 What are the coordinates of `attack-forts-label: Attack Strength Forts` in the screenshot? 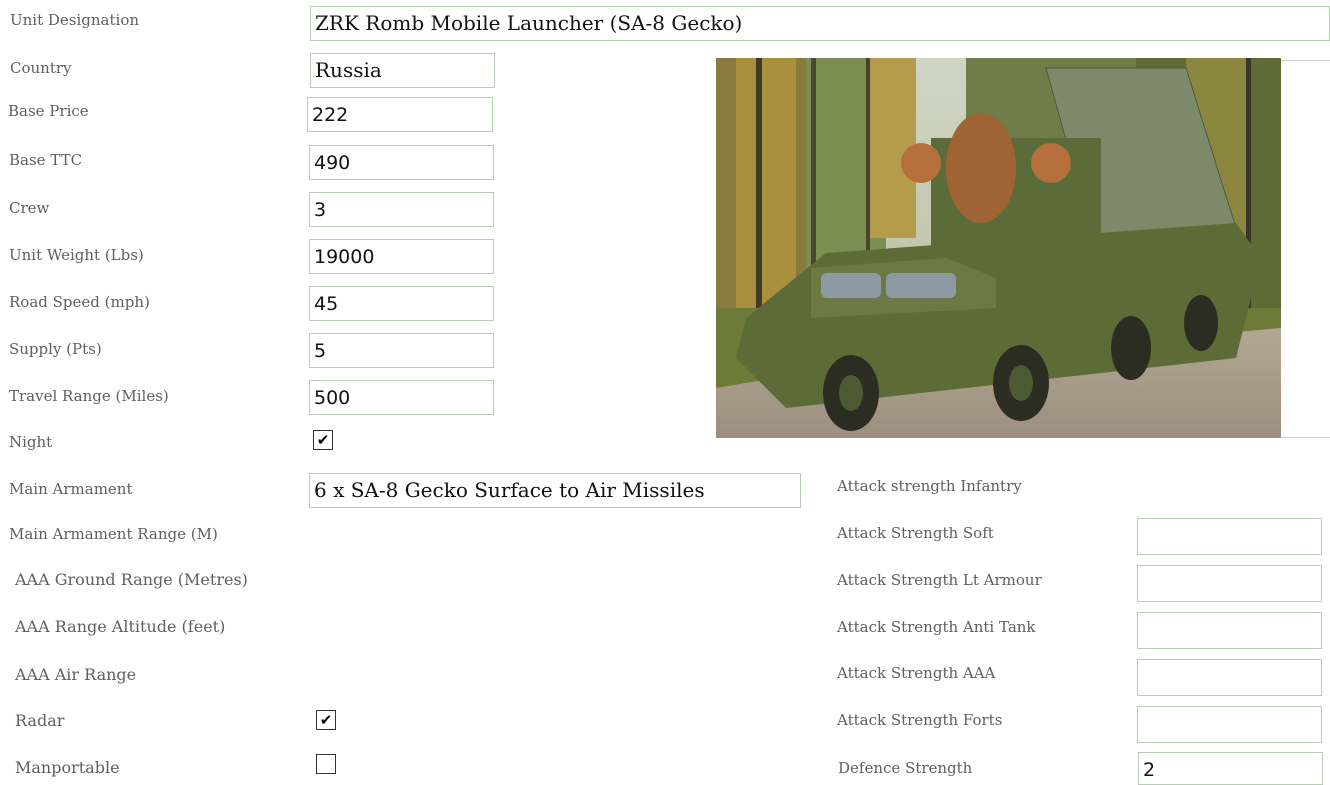 It's located at (920, 720).